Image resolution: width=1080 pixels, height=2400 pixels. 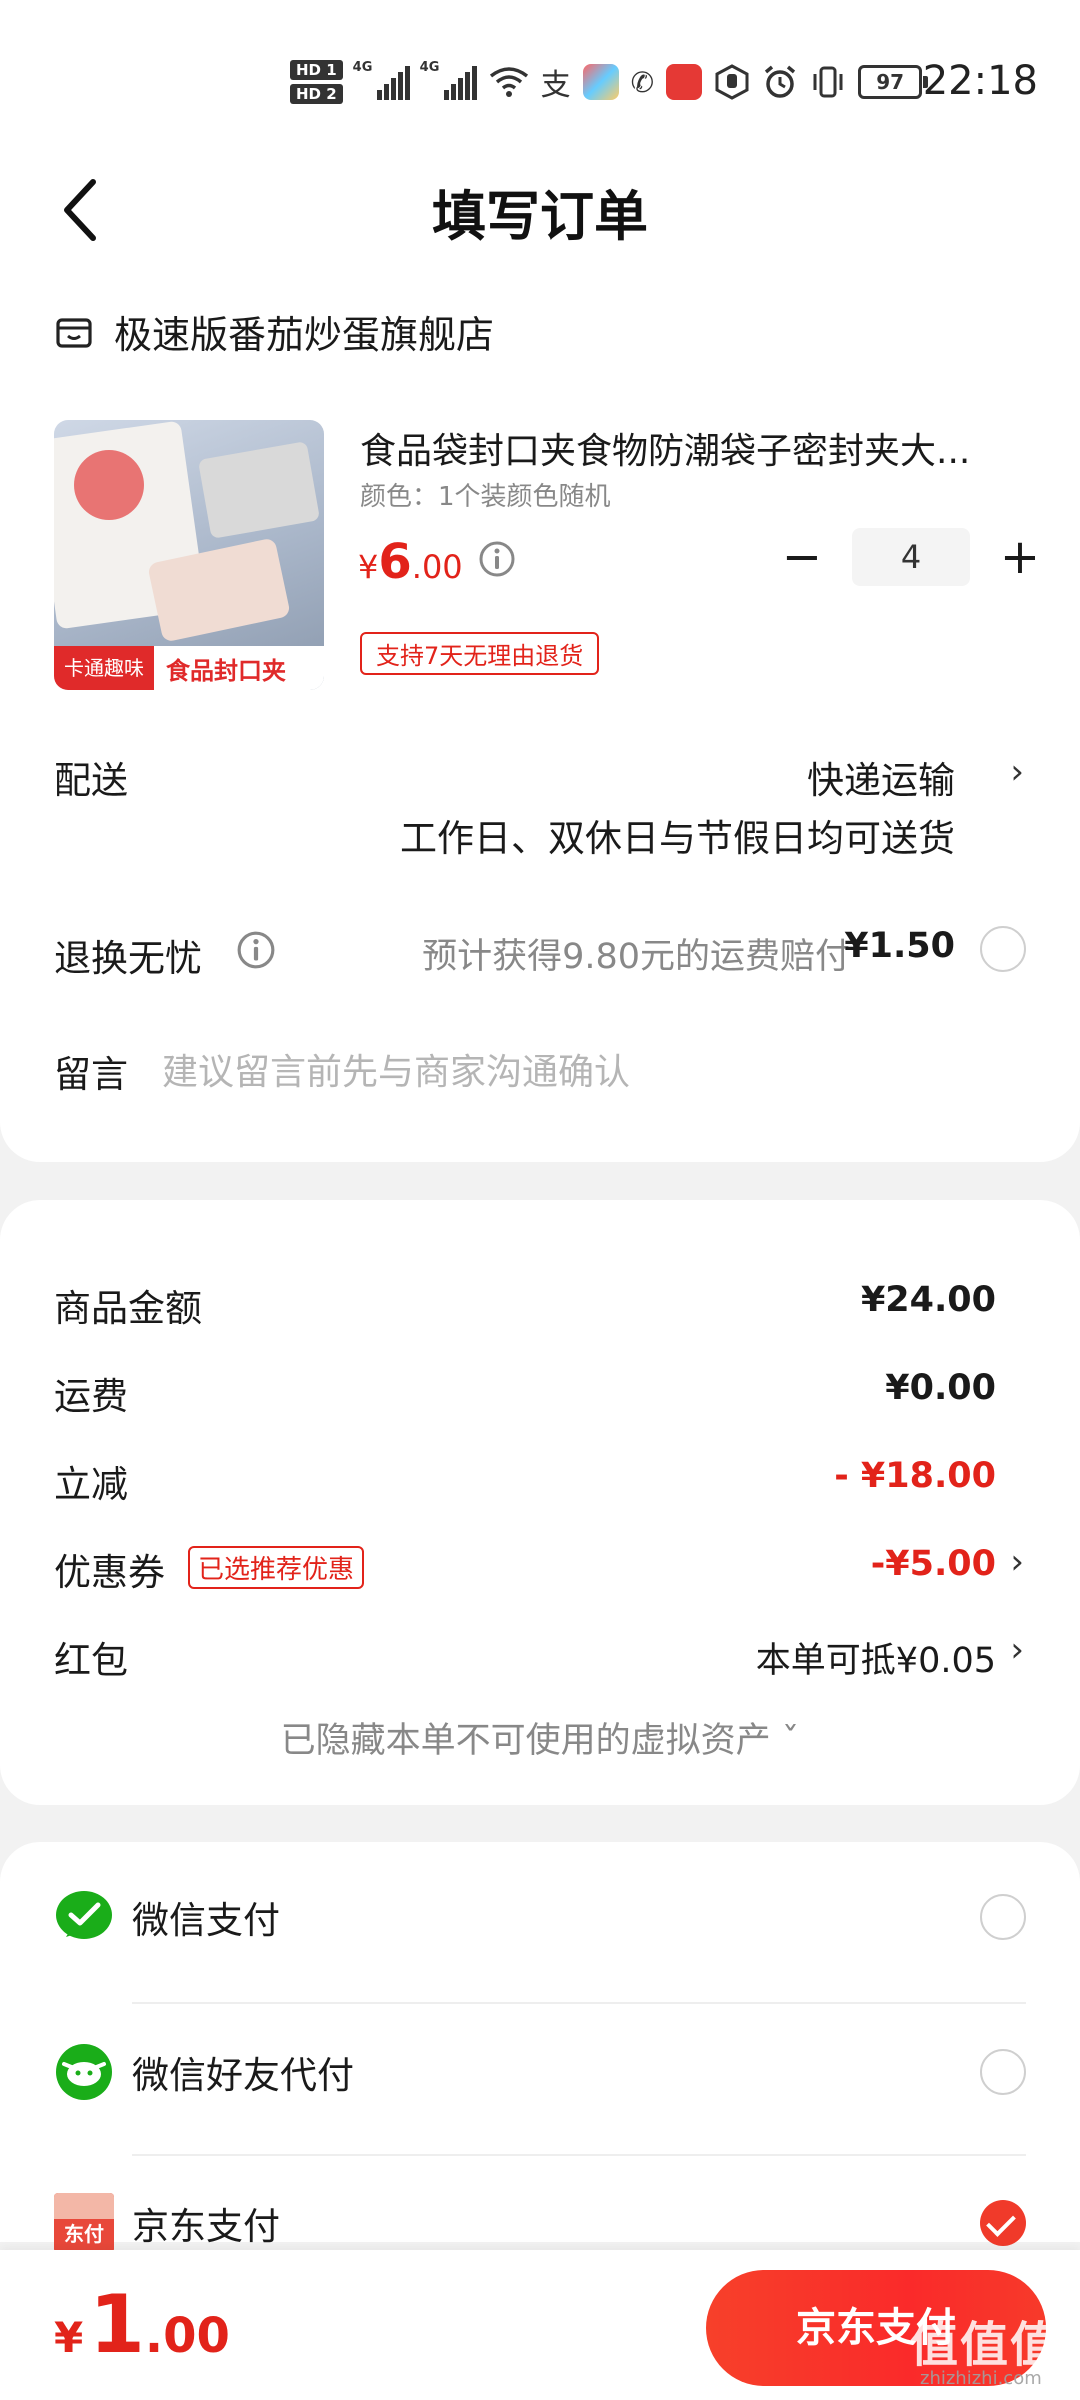 What do you see at coordinates (304, 335) in the screenshot?
I see `store-name: 极速版番茄炒蛋旗舰店` at bounding box center [304, 335].